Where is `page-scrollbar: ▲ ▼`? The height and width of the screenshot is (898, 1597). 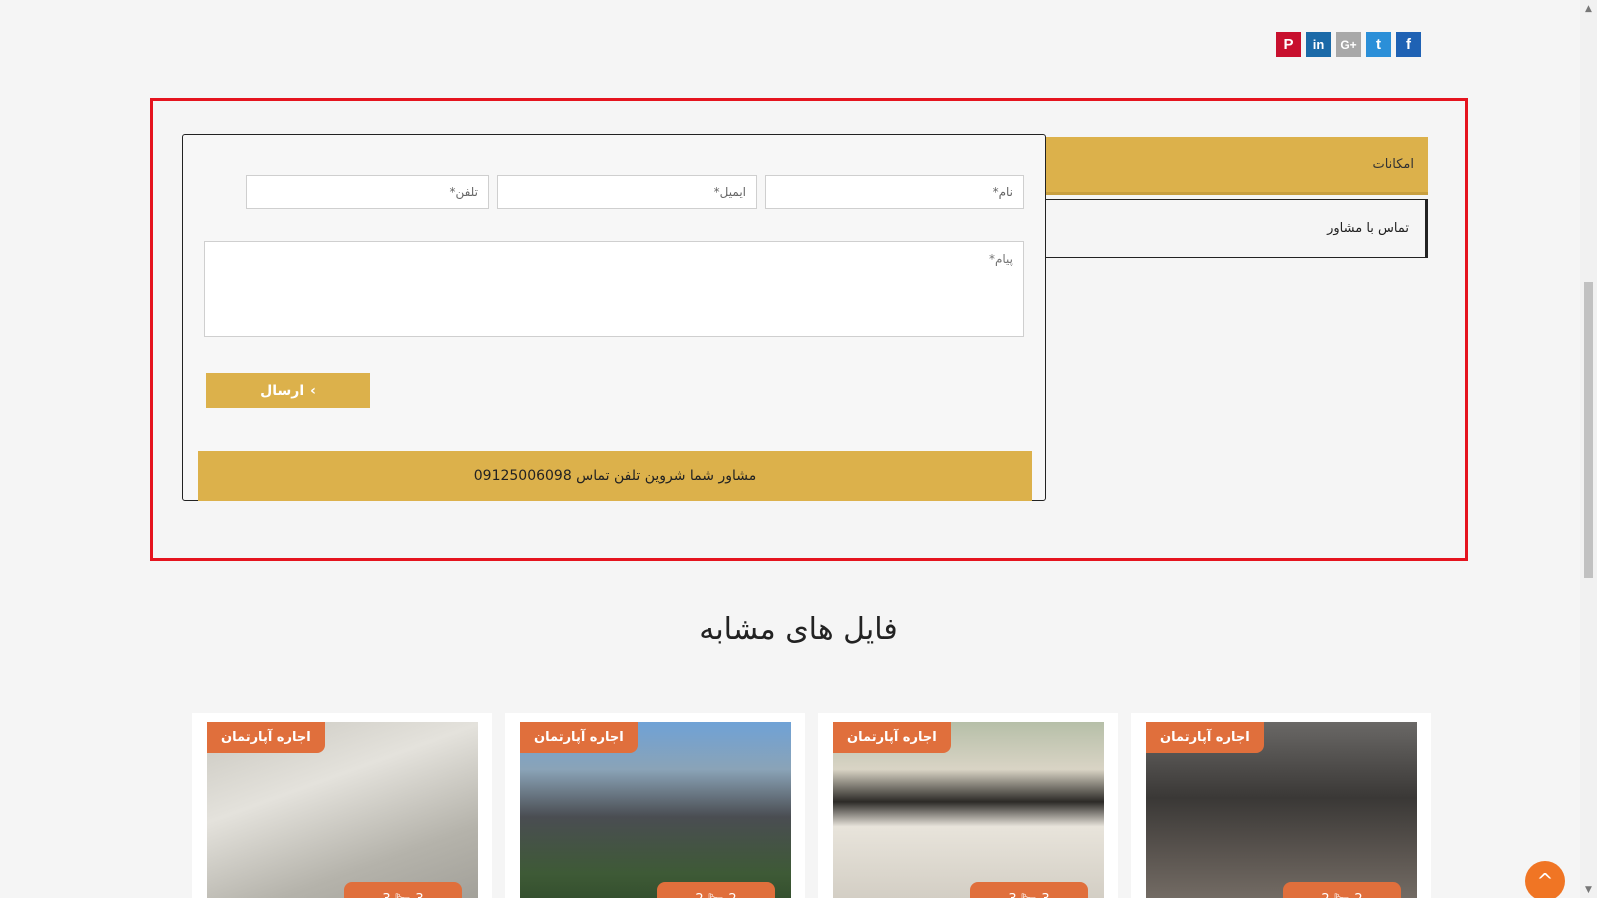 page-scrollbar: ▲ ▼ is located at coordinates (1588, 449).